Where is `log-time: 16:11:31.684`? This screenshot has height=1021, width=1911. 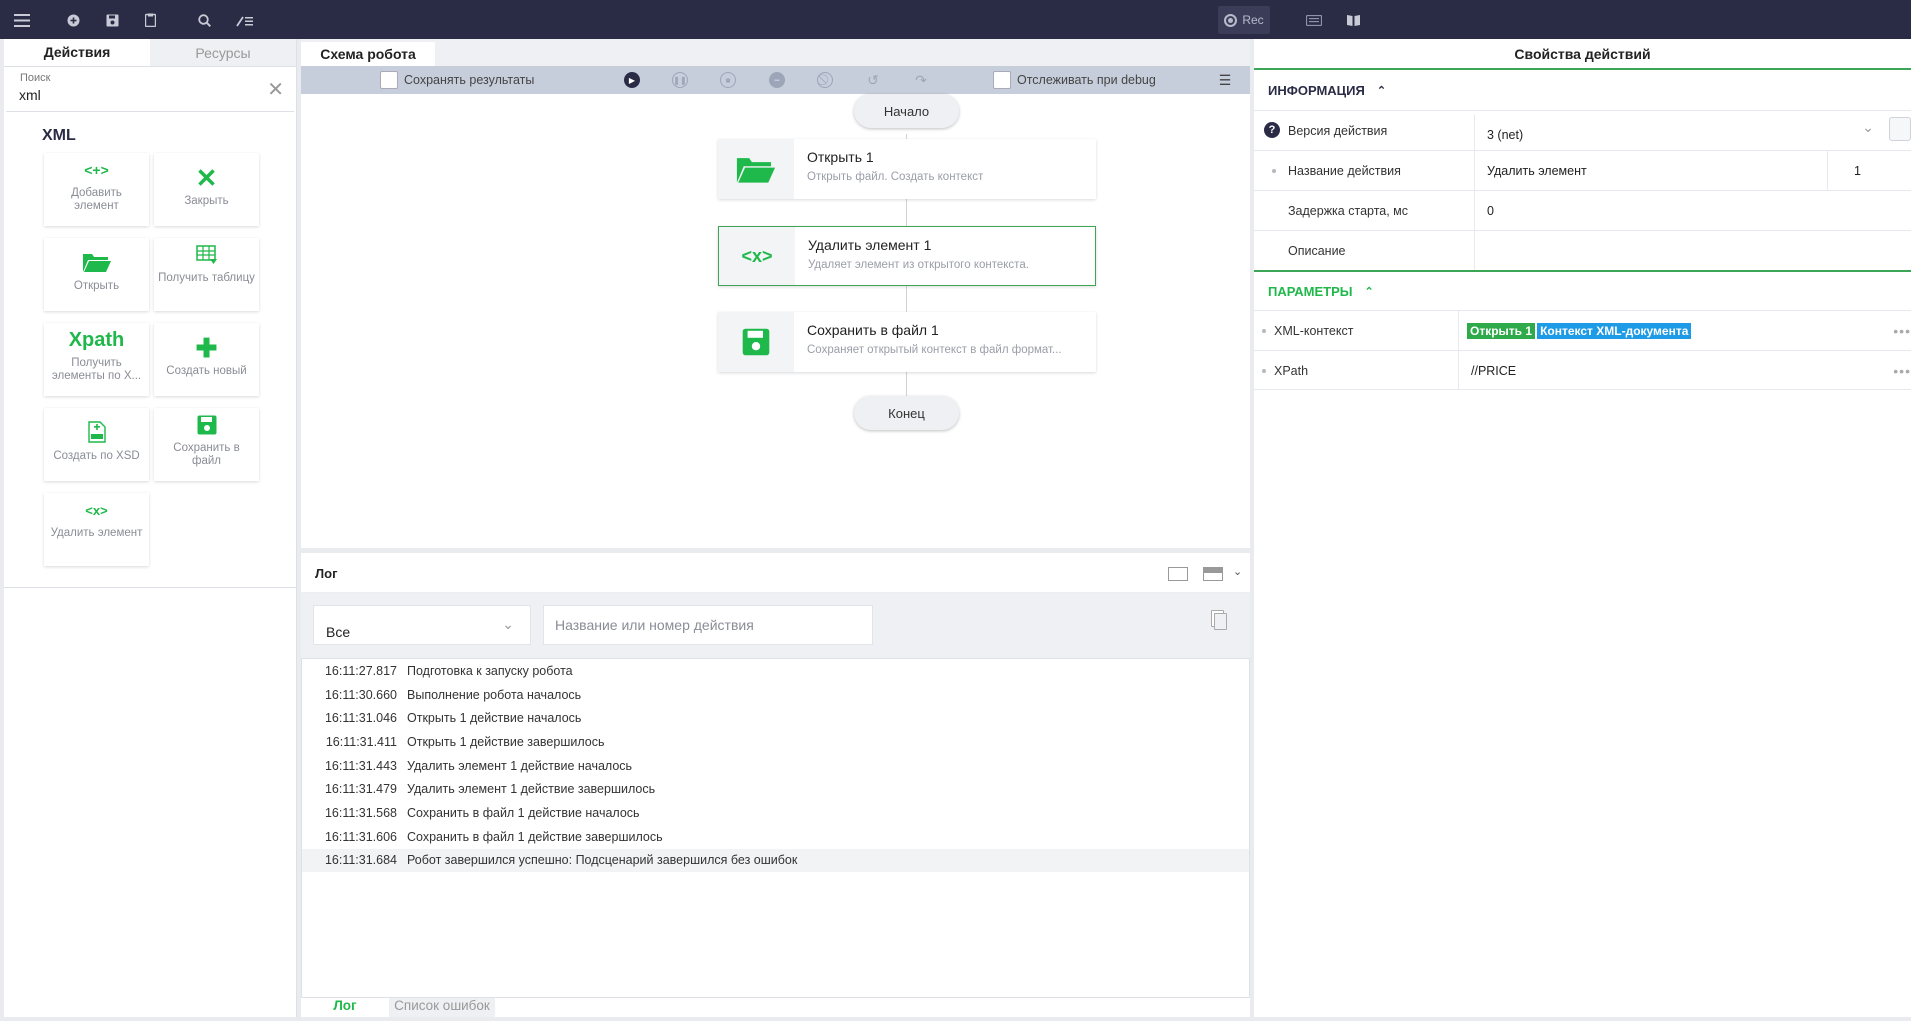 log-time: 16:11:31.684 is located at coordinates (360, 860).